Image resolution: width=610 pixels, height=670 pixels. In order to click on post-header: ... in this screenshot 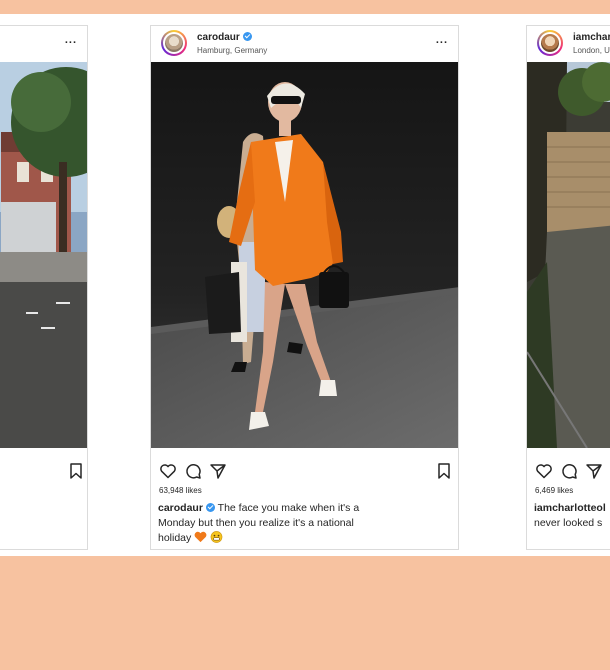, I will do `click(43, 44)`.